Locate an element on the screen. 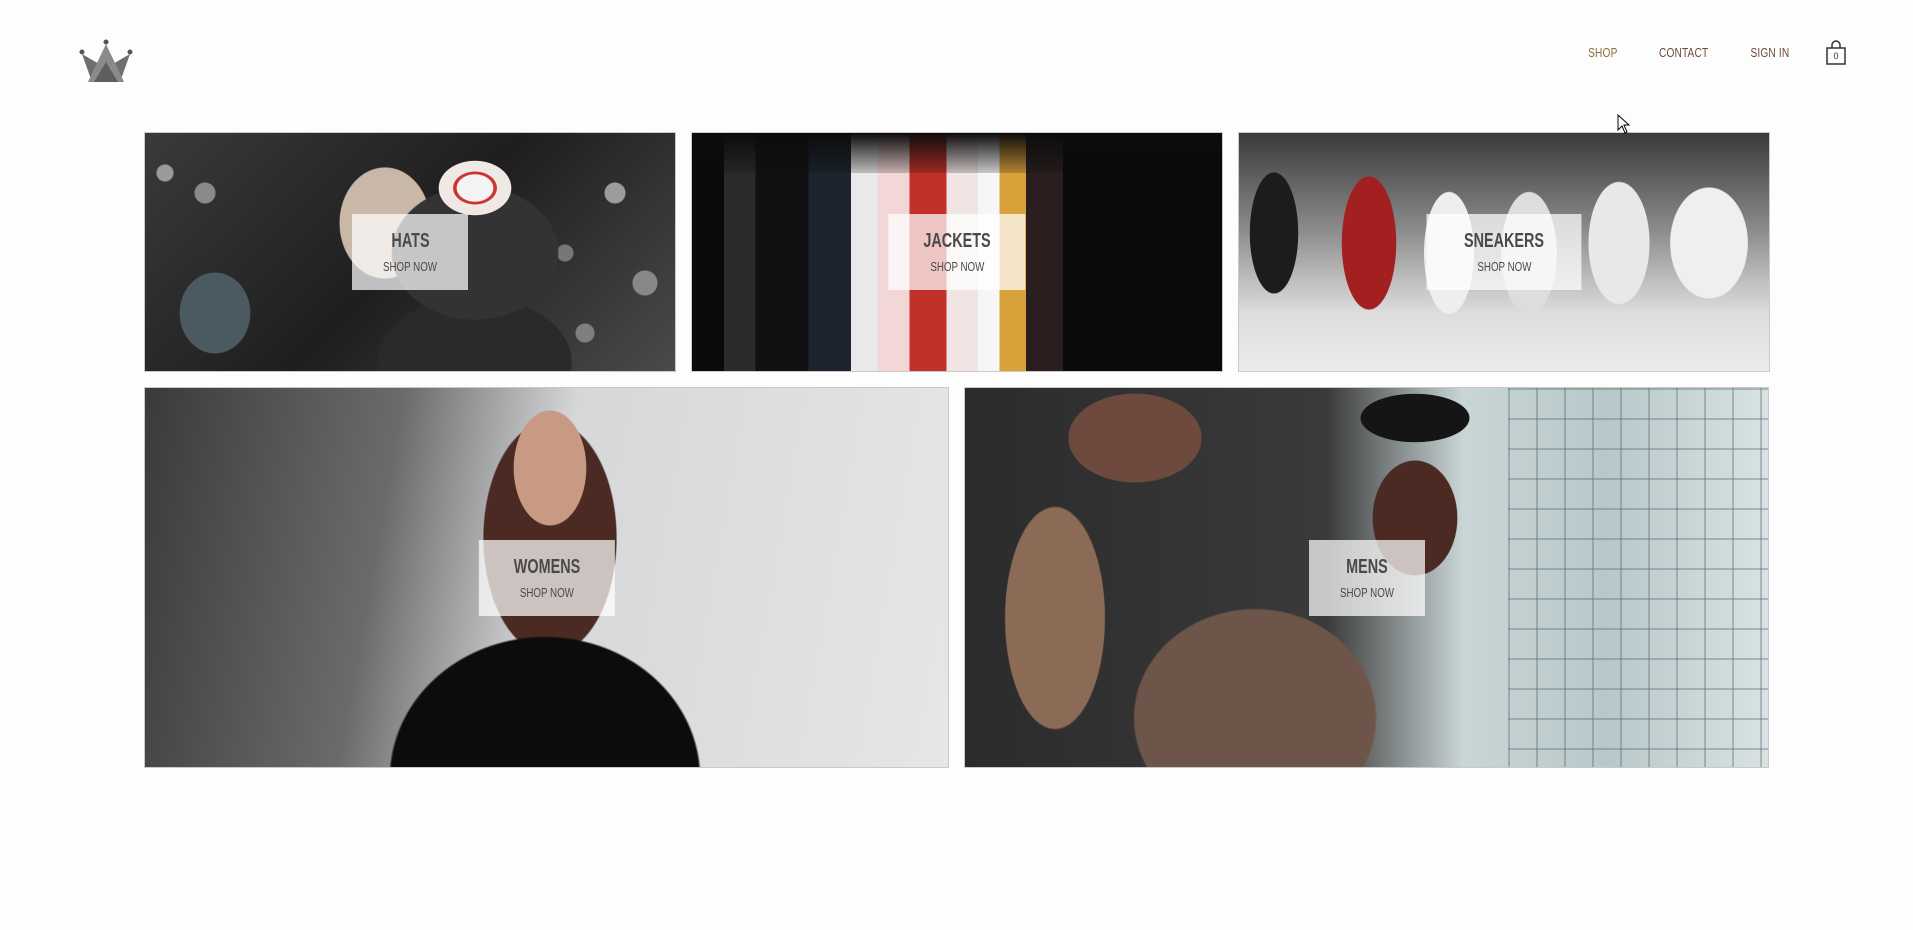  category-content-box: WOMENS SHOP NOW is located at coordinates (546, 577).